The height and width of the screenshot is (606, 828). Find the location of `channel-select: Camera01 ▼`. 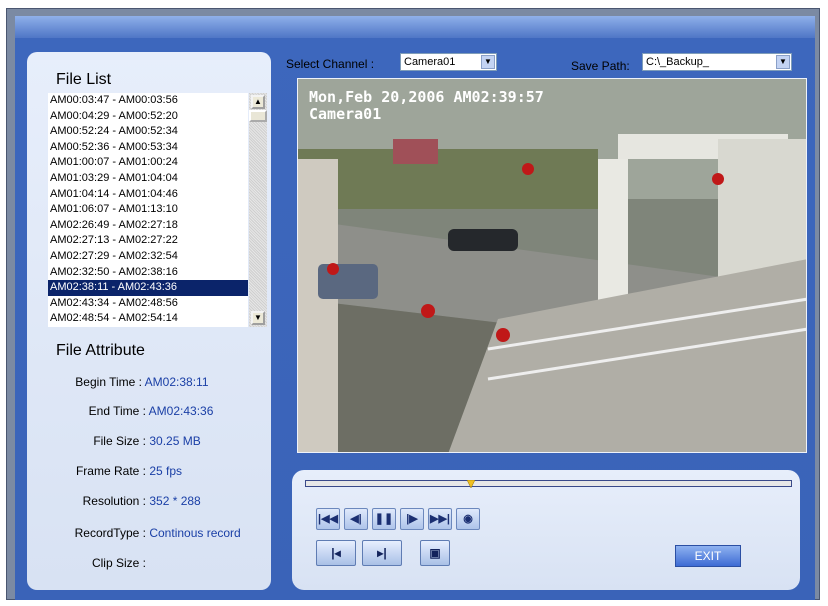

channel-select: Camera01 ▼ is located at coordinates (448, 62).